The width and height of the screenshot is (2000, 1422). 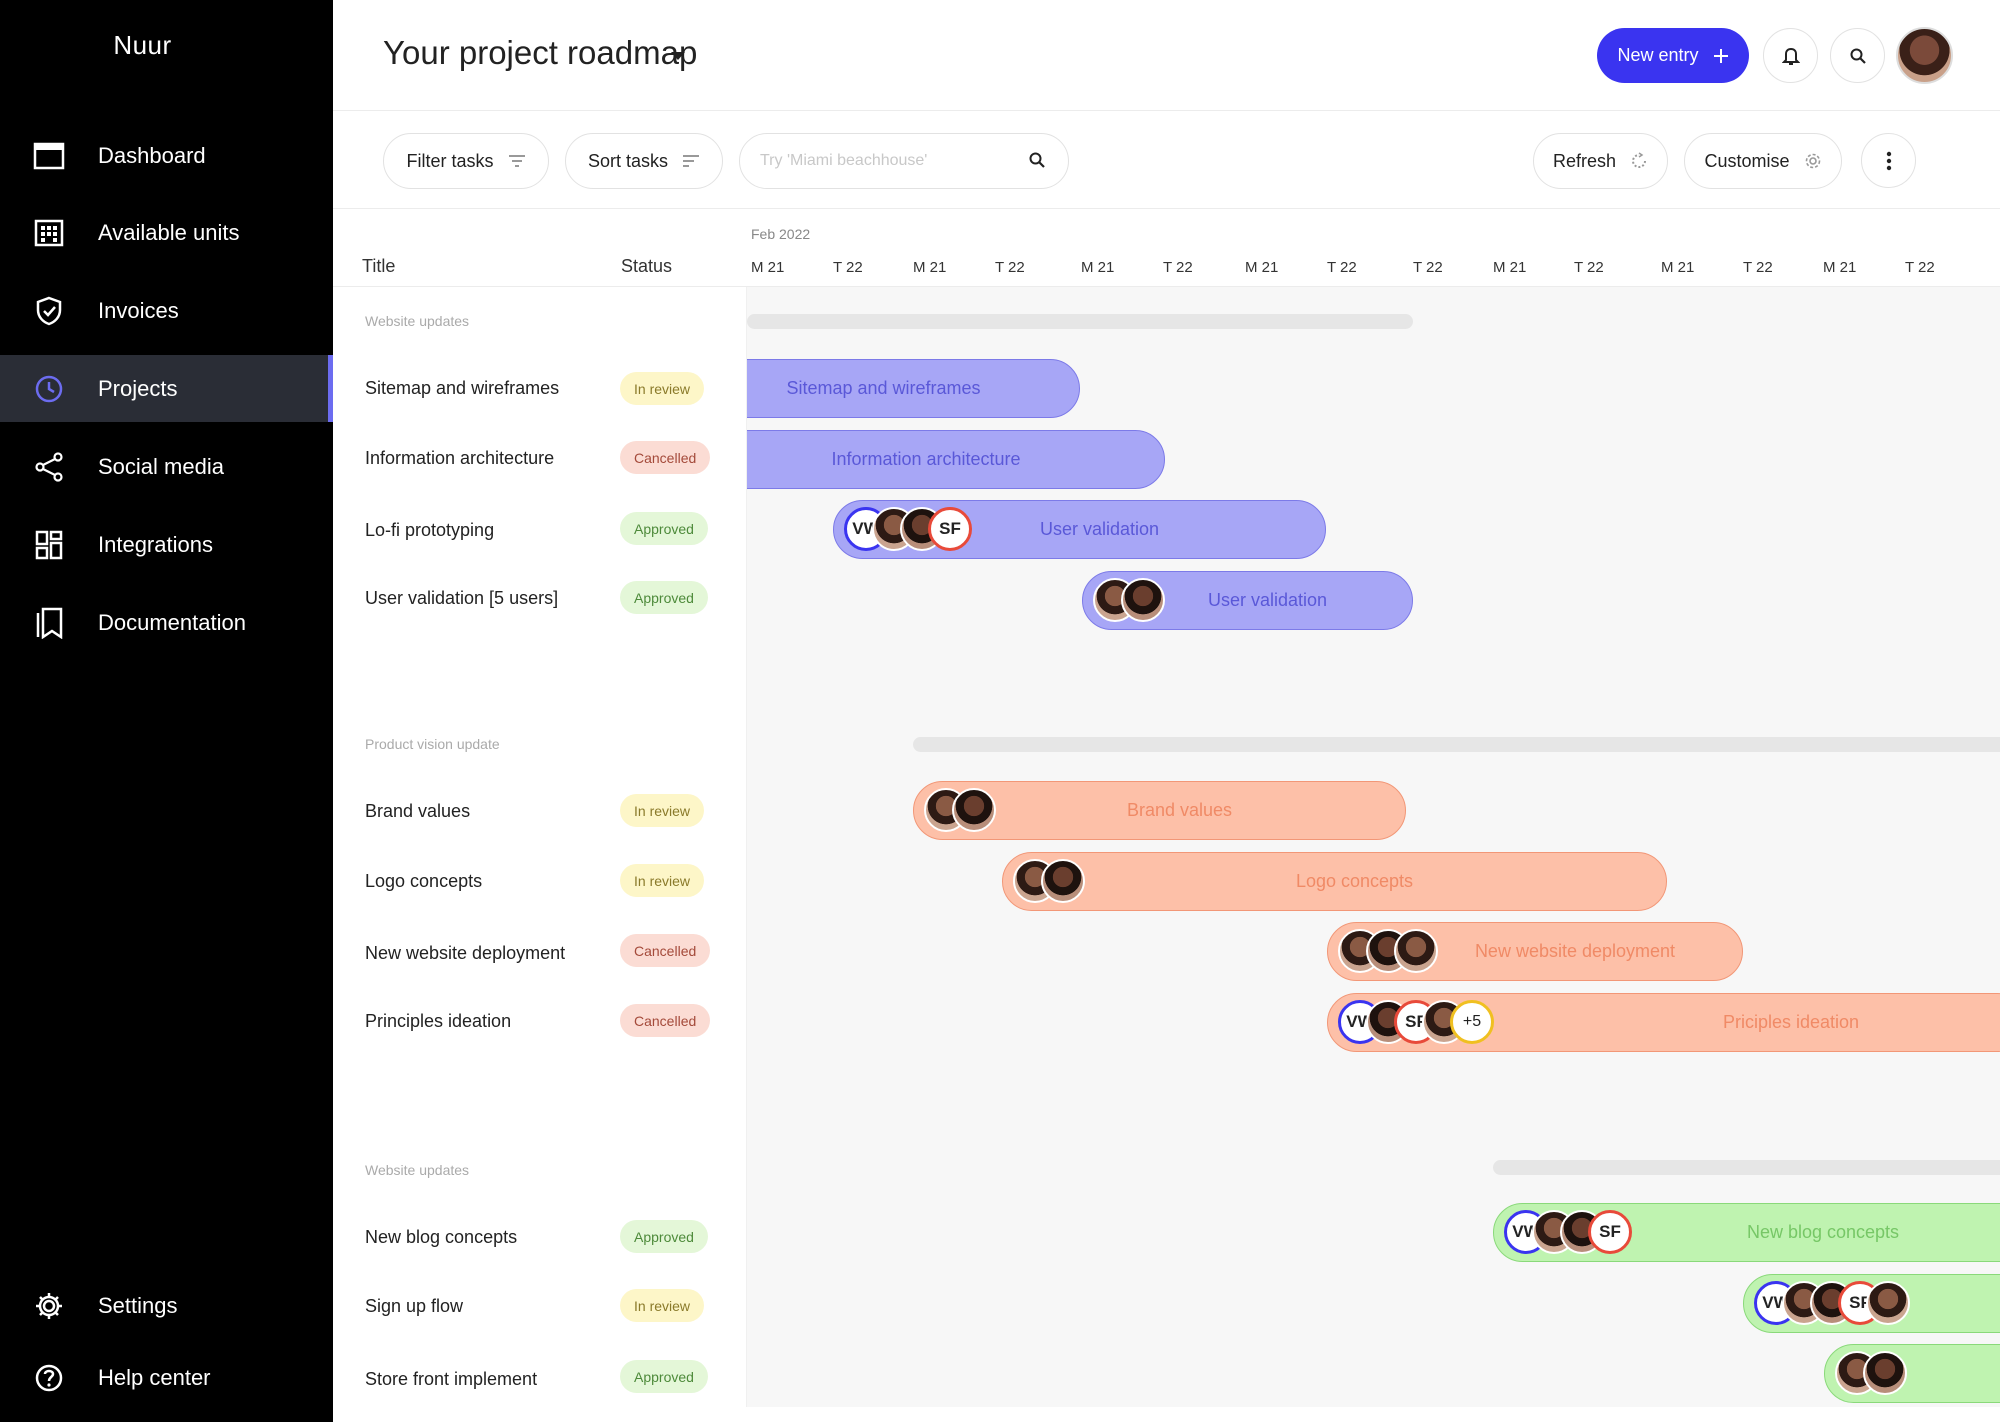 I want to click on gantt-bar: Information architecture, so click(x=956, y=459).